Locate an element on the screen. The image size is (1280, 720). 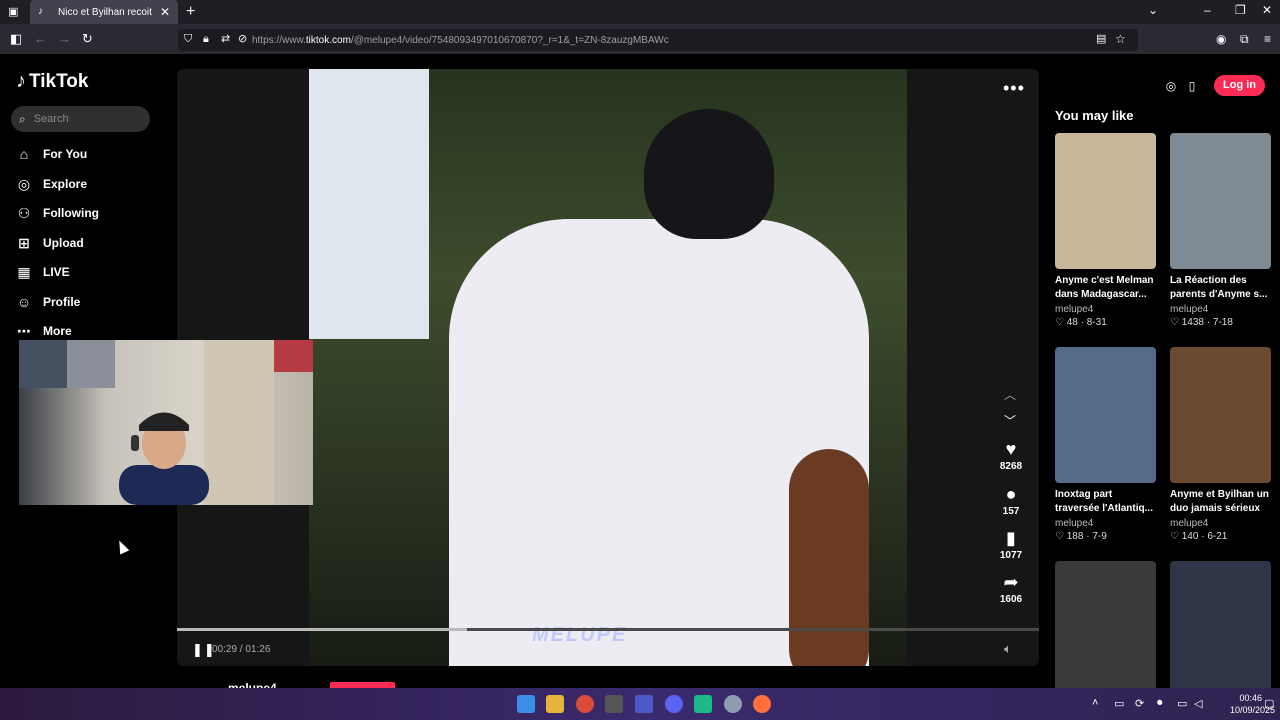
close-tab-icon: ✕ is located at coordinates (165, 12).